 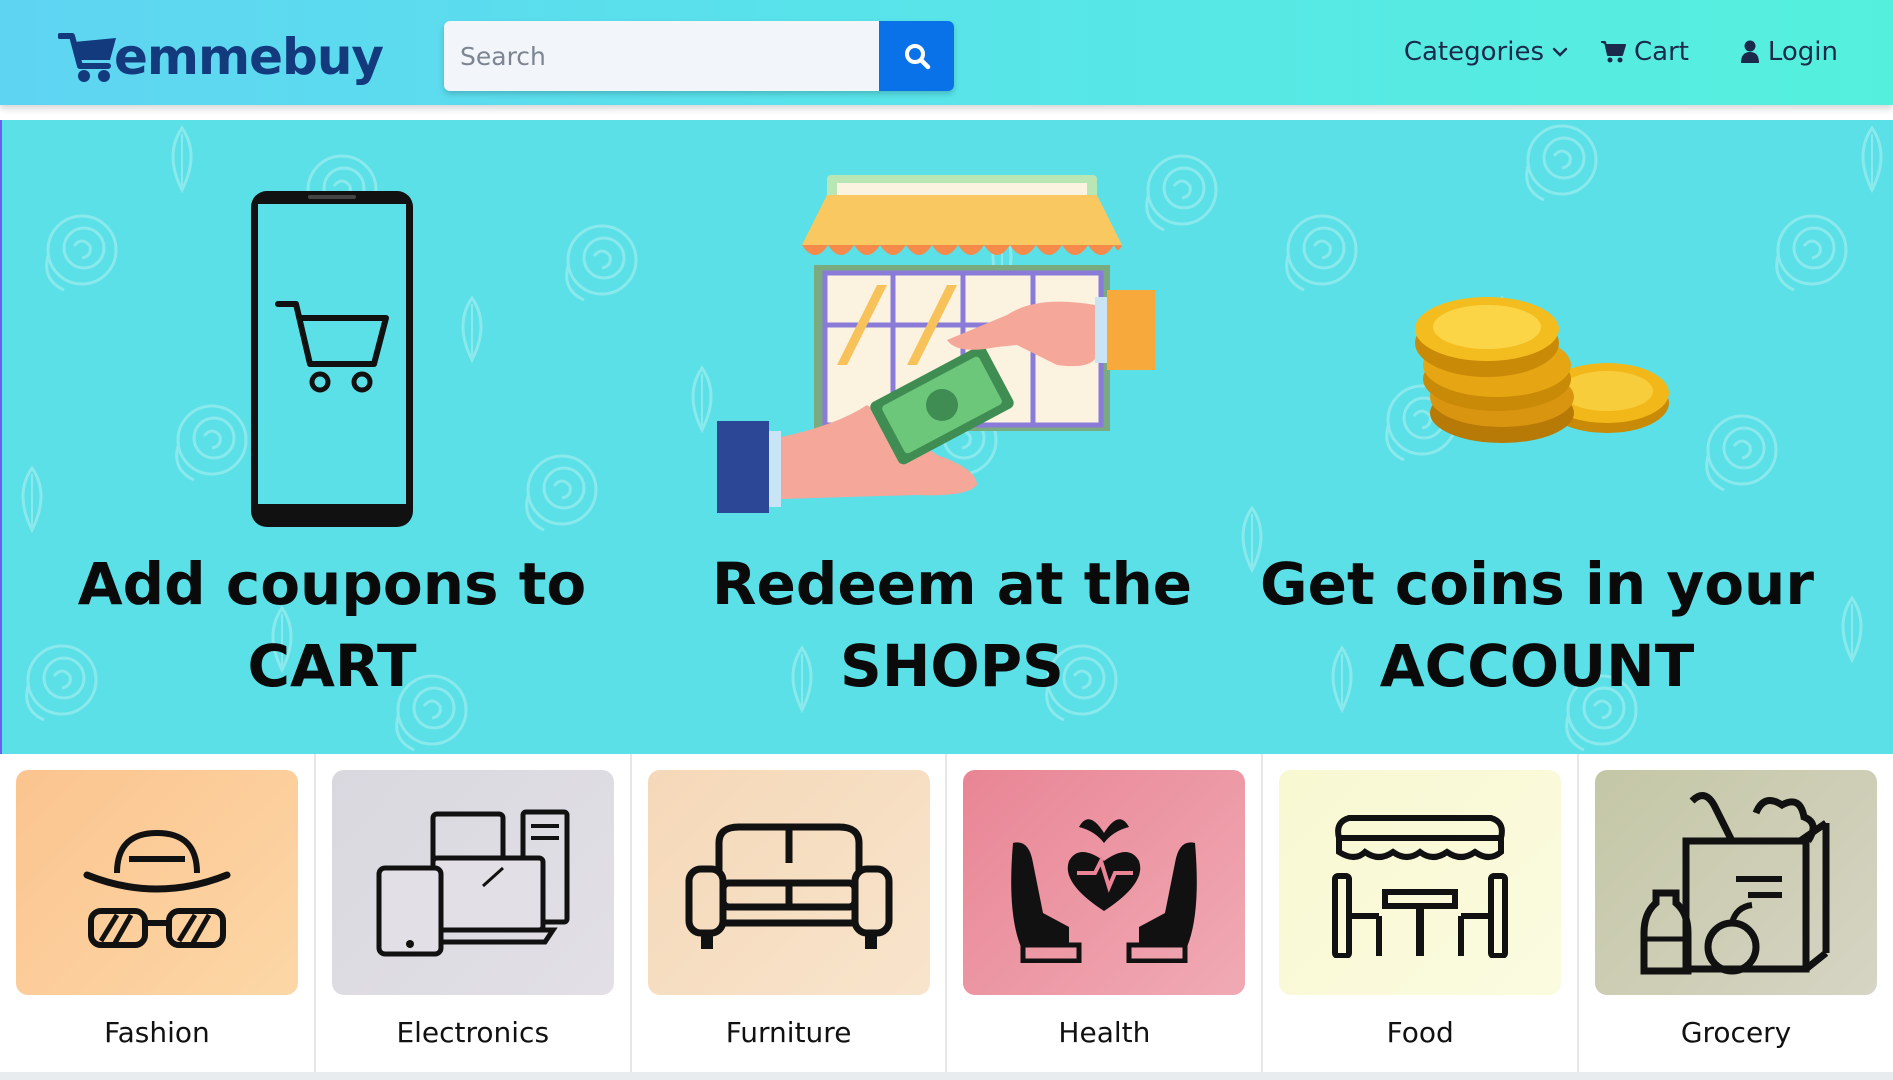 I want to click on top-navbar: emmebuy Categories Cart, so click(x=946, y=52).